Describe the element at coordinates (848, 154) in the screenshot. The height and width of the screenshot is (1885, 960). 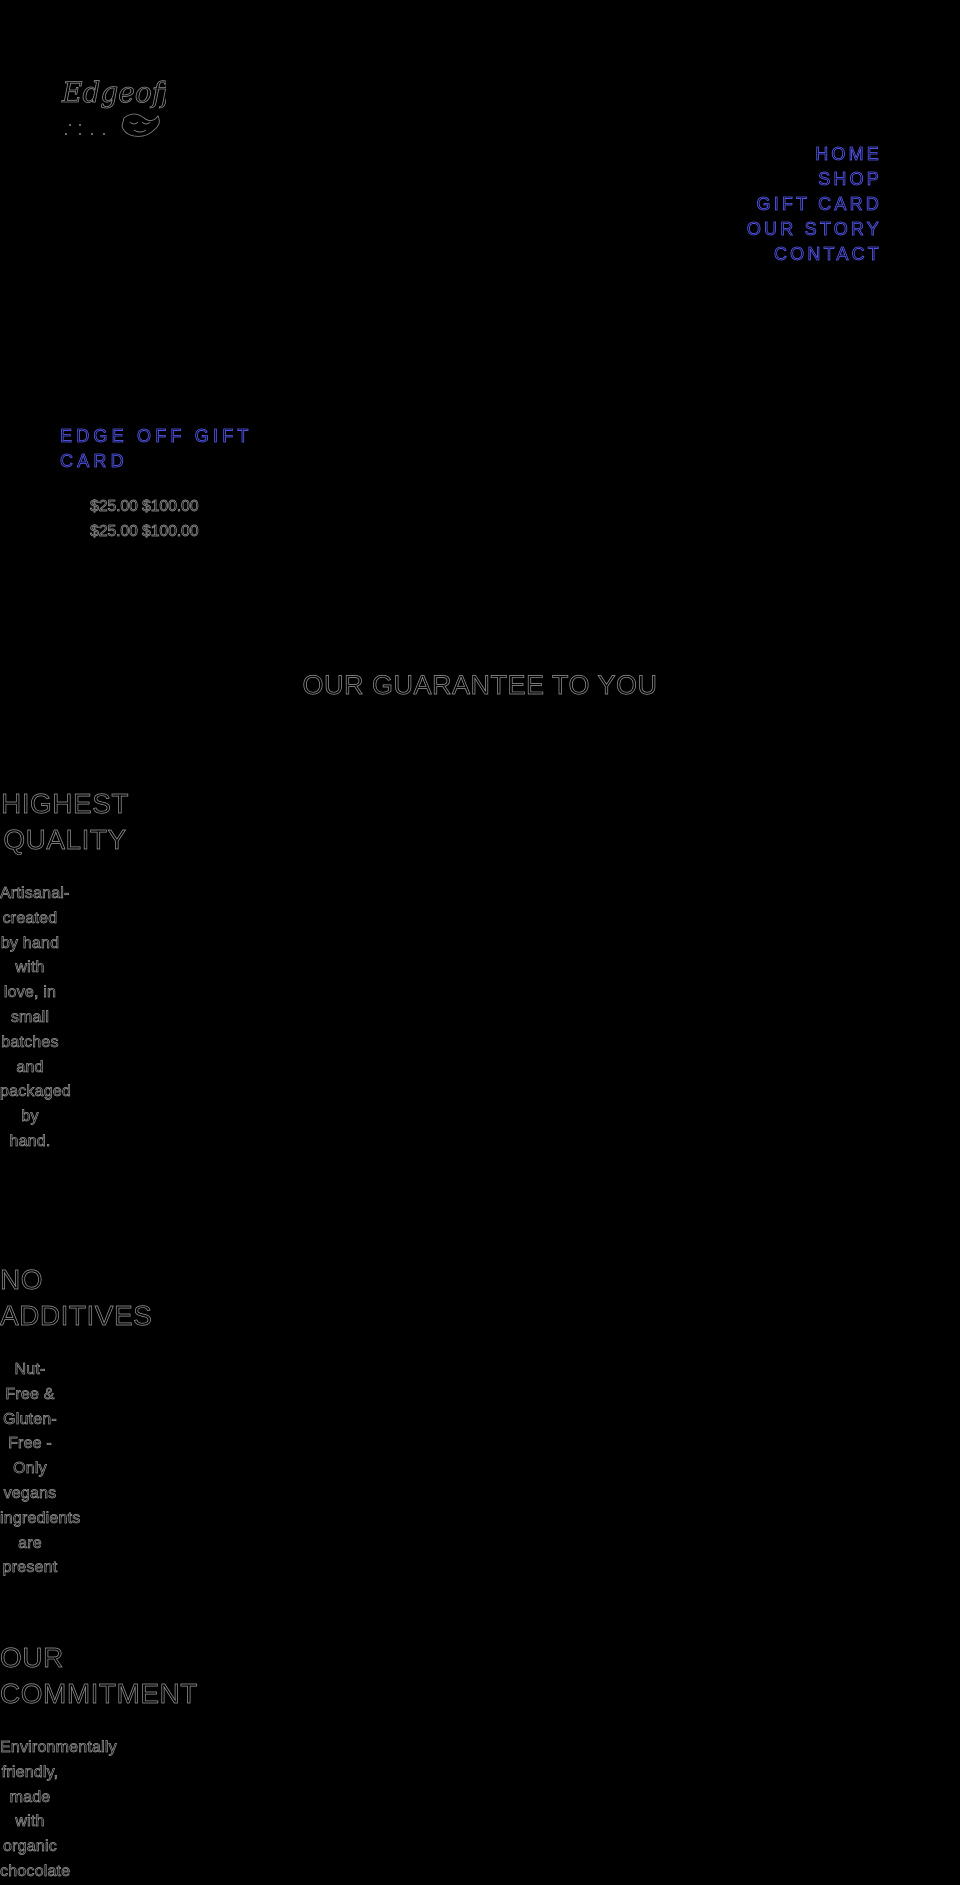
I see `nav-home: HOME` at that location.